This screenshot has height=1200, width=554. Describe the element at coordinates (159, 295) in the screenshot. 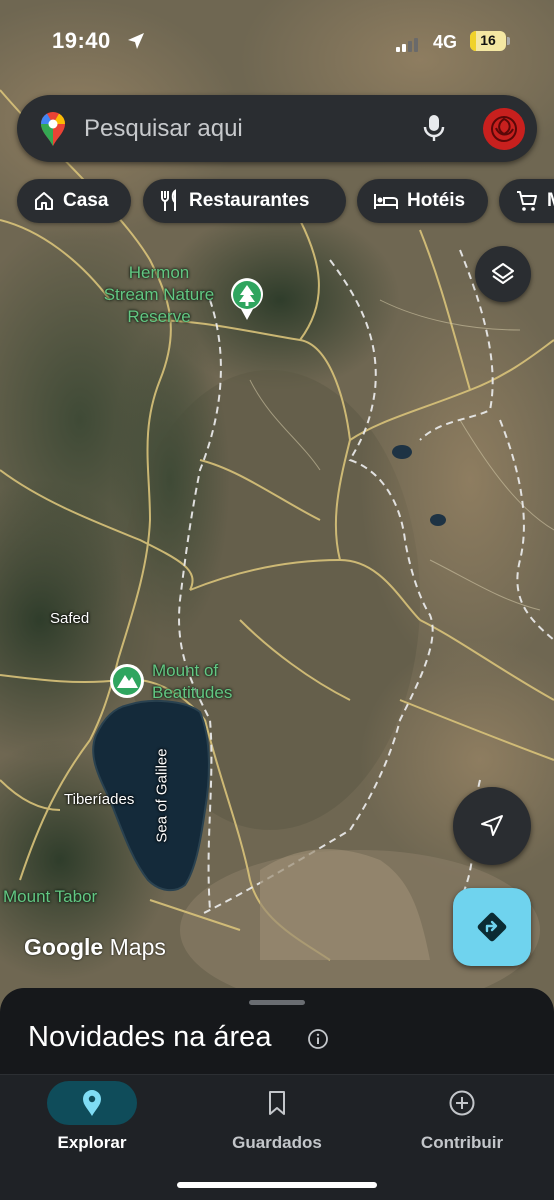

I see `poi-label-hermon-stream: Hermon Stream Nature Reserve` at that location.